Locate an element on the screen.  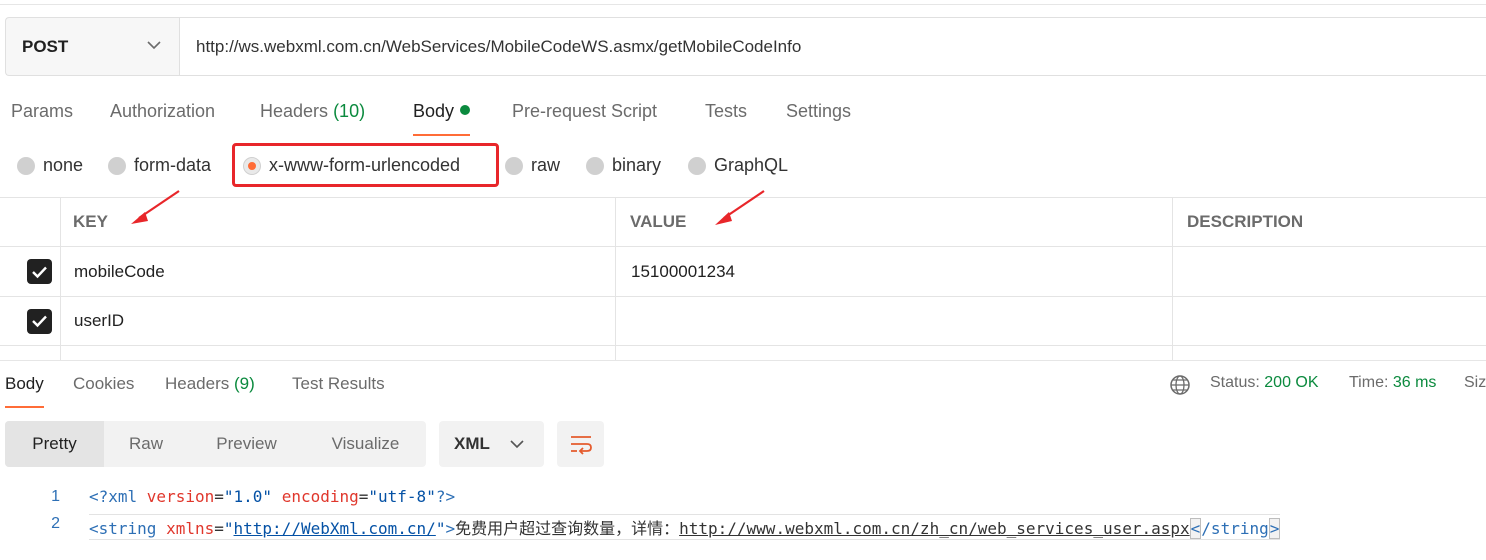
time-readout: Time: 36 ms is located at coordinates (1392, 383).